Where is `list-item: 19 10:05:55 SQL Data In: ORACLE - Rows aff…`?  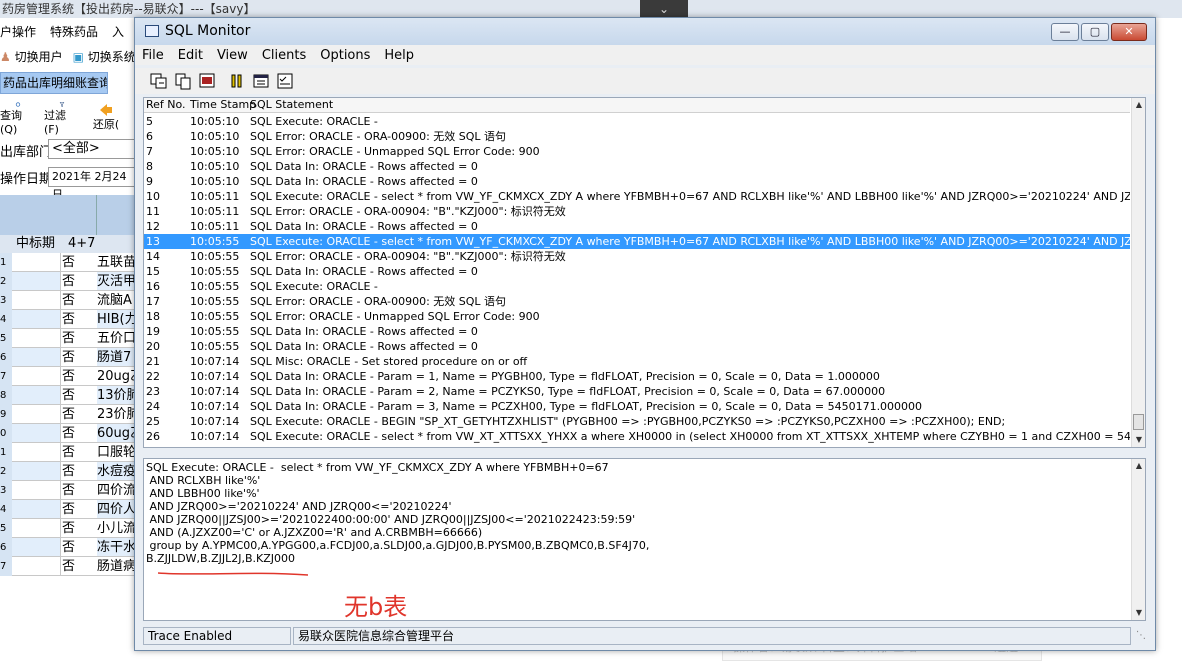 list-item: 19 10:05:55 SQL Data In: ORACLE - Rows aff… is located at coordinates (637, 331).